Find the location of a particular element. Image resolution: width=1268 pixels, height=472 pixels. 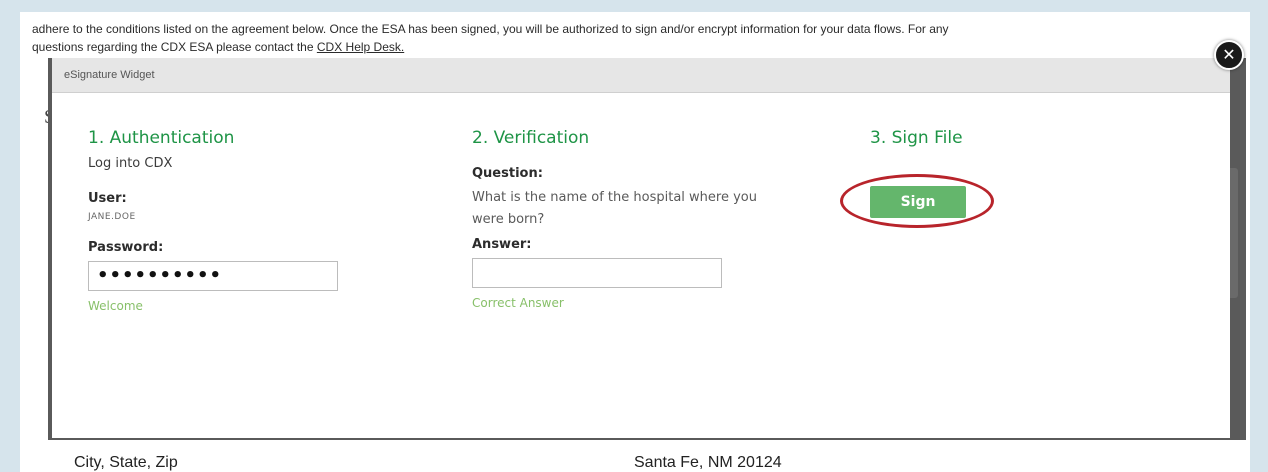

verification-title: 2. Verification is located at coordinates (531, 138).